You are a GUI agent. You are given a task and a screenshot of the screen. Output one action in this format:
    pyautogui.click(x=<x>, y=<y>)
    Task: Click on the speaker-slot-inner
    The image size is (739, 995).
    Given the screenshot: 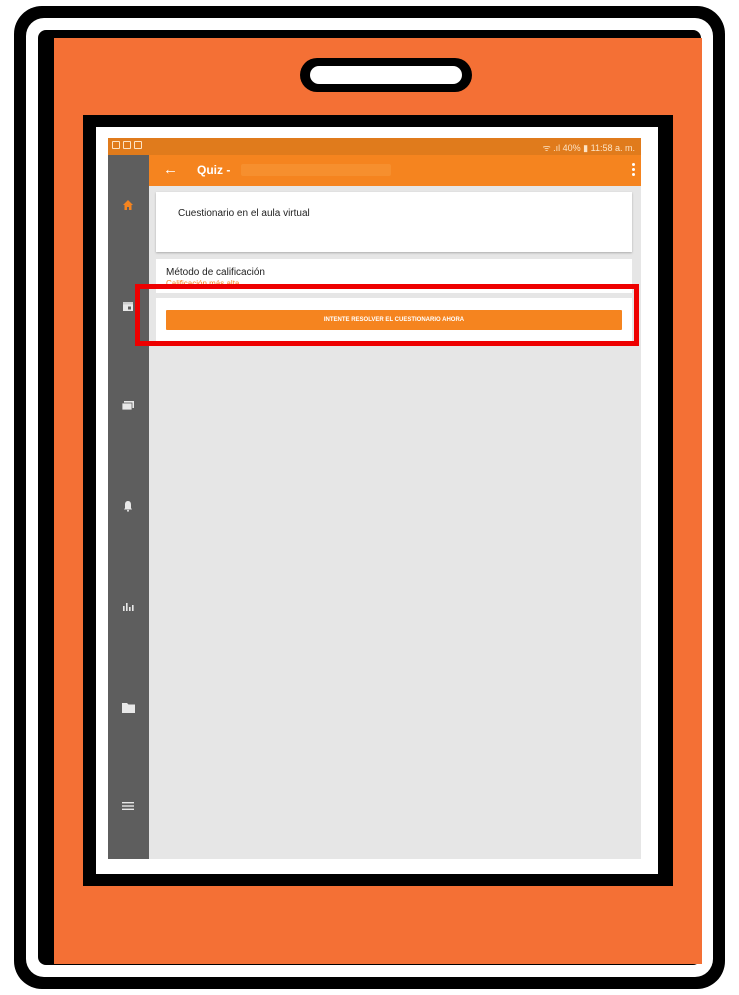 What is the action you would take?
    pyautogui.click(x=386, y=75)
    